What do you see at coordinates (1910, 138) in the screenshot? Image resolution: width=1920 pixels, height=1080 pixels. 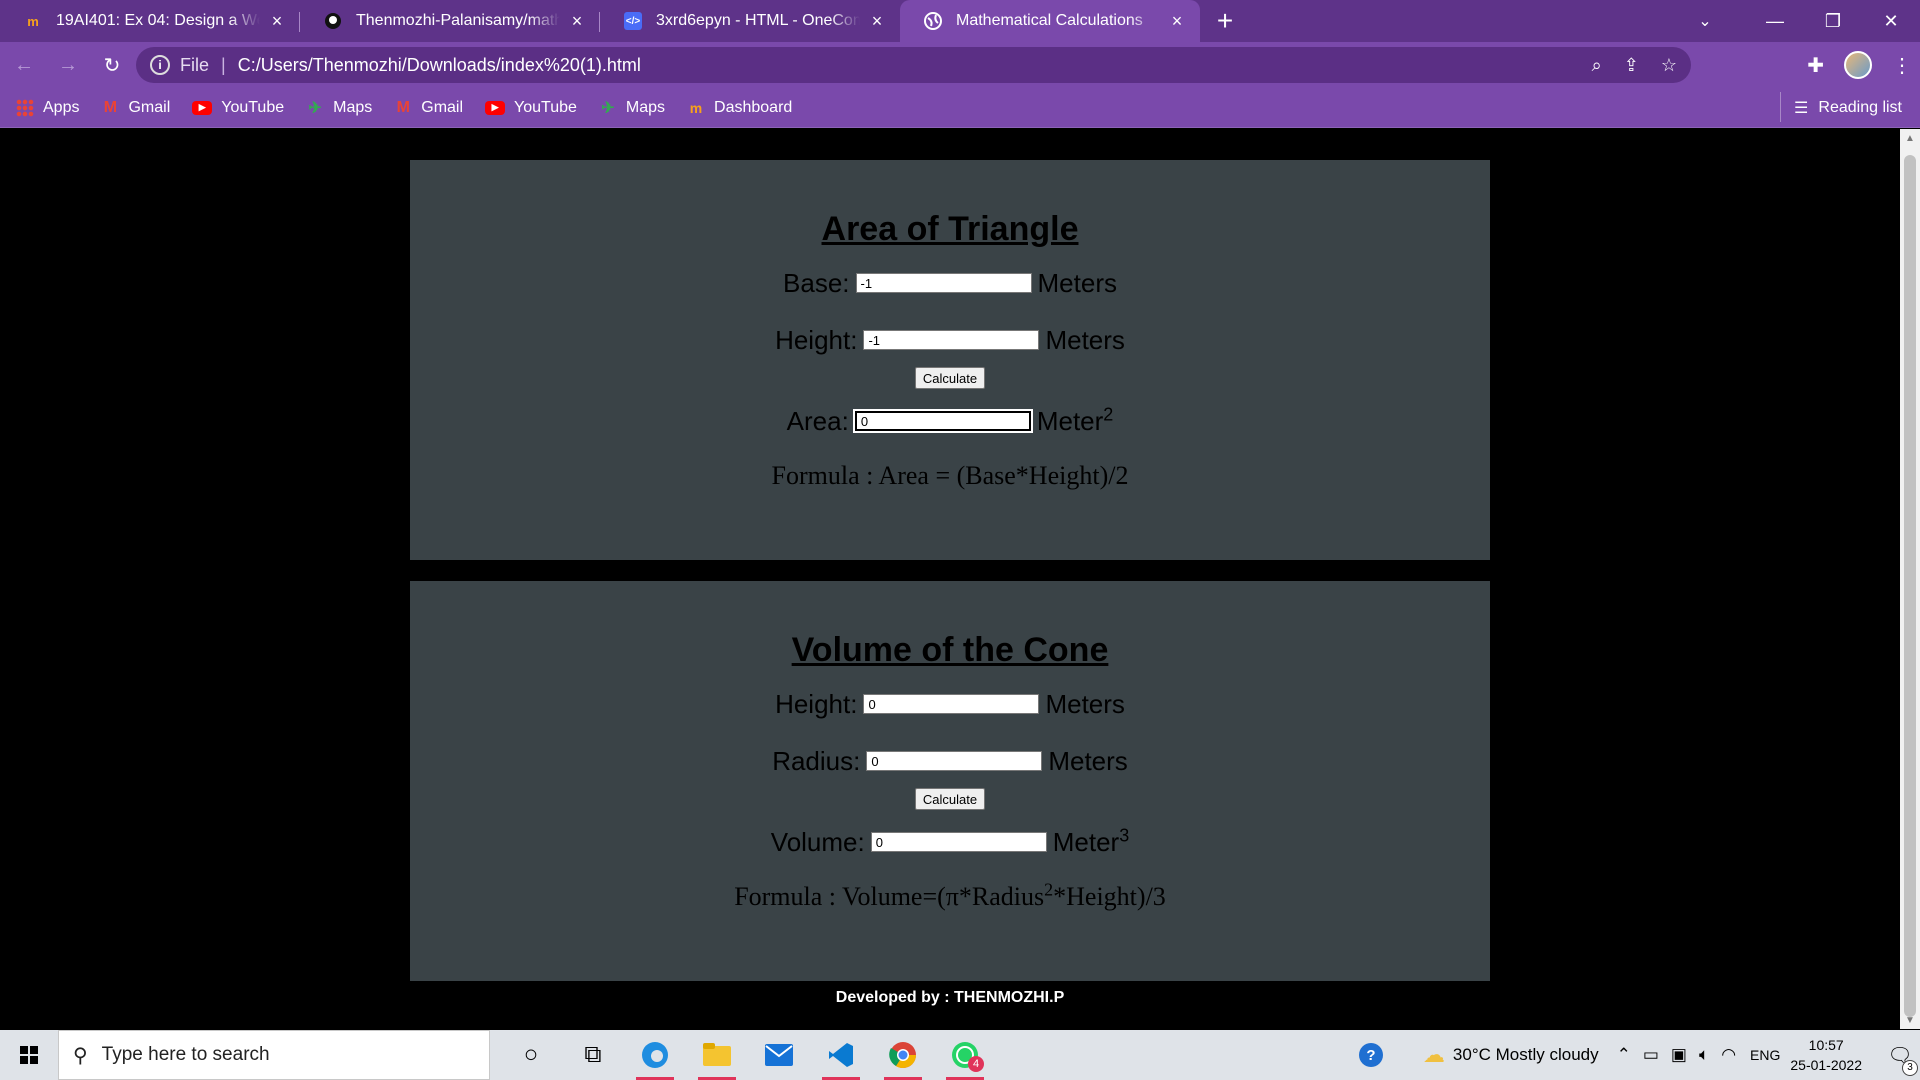 I see `scroll-up-arrow-icon: ▲` at bounding box center [1910, 138].